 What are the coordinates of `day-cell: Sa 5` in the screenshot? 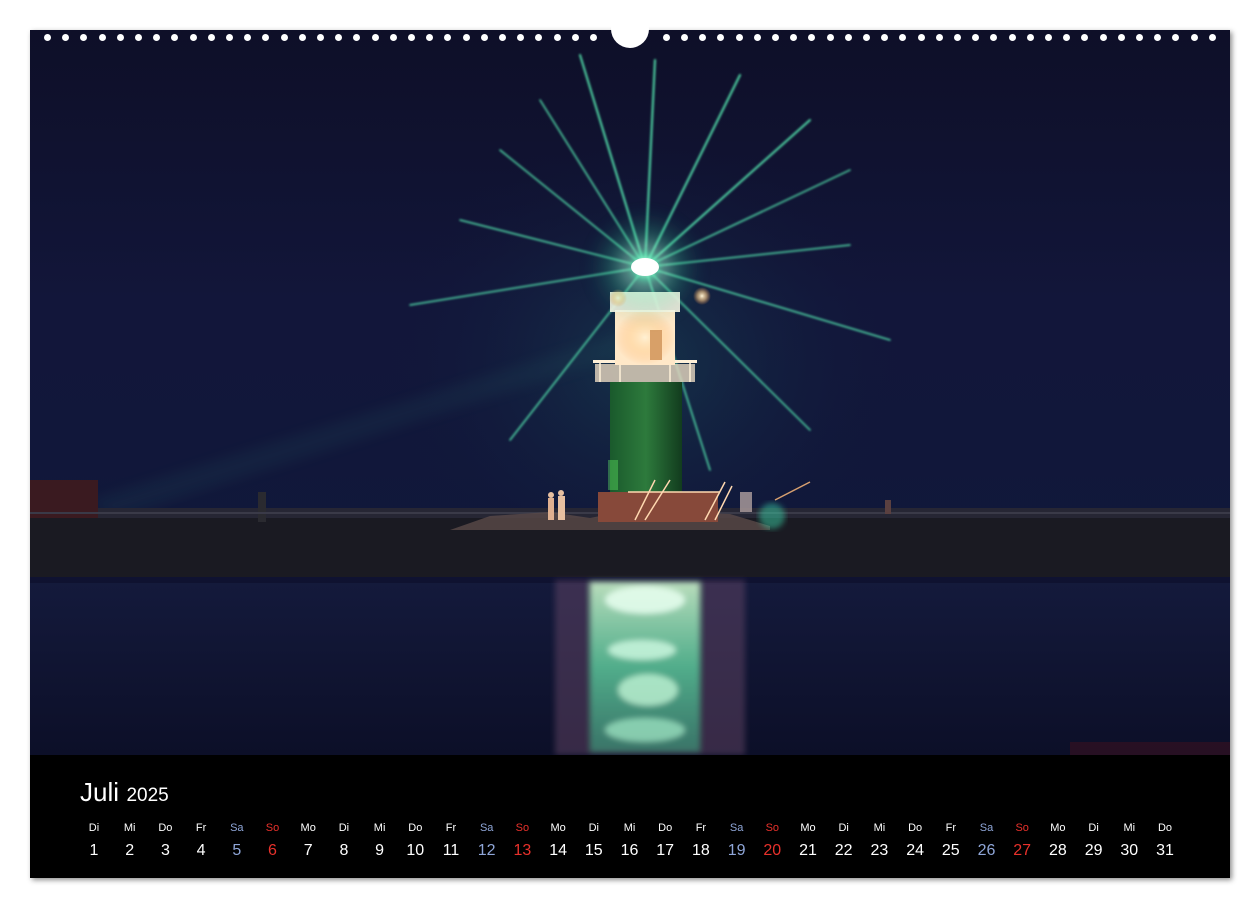 It's located at (237, 842).